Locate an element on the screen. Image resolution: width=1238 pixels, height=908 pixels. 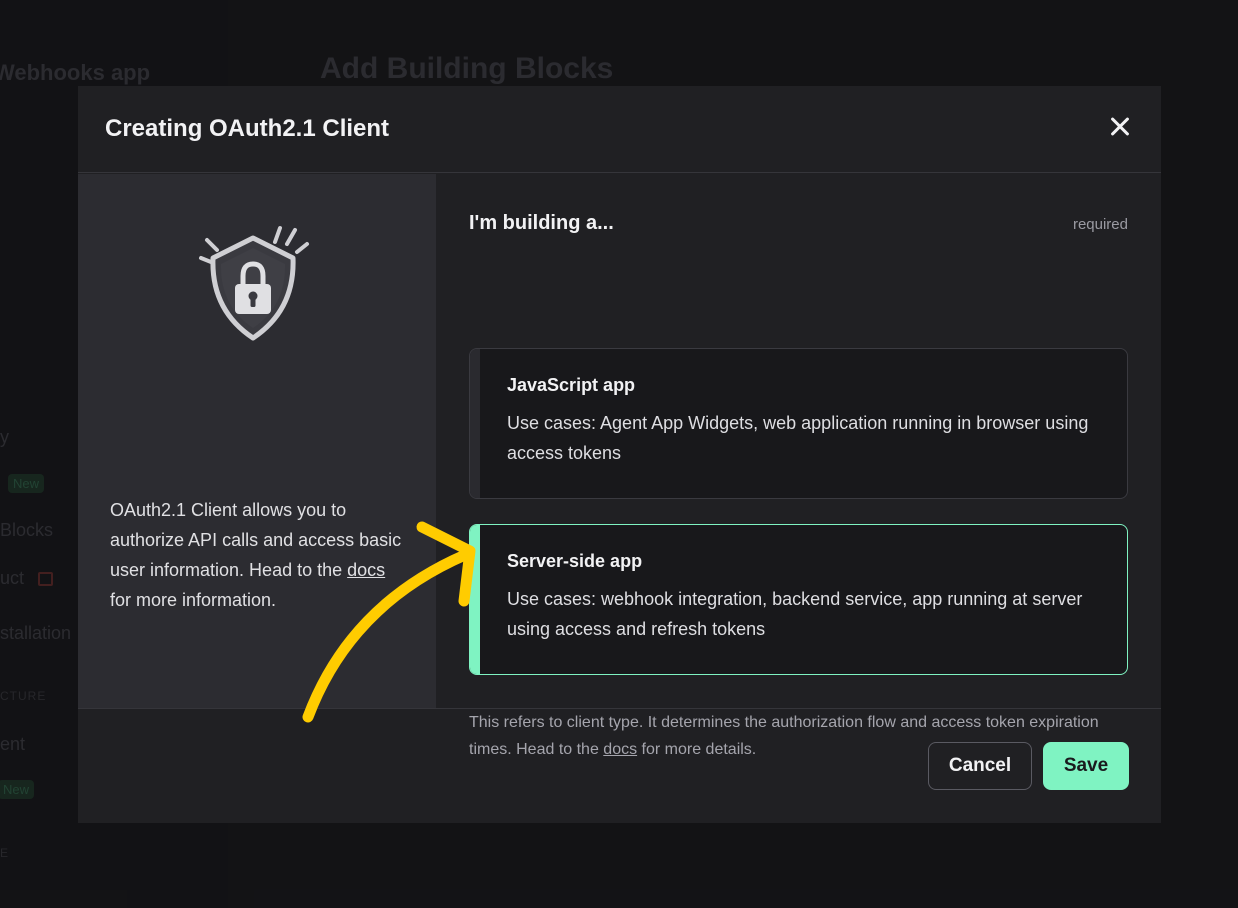
annotation-arrow-icon is located at coordinates (389, 622).